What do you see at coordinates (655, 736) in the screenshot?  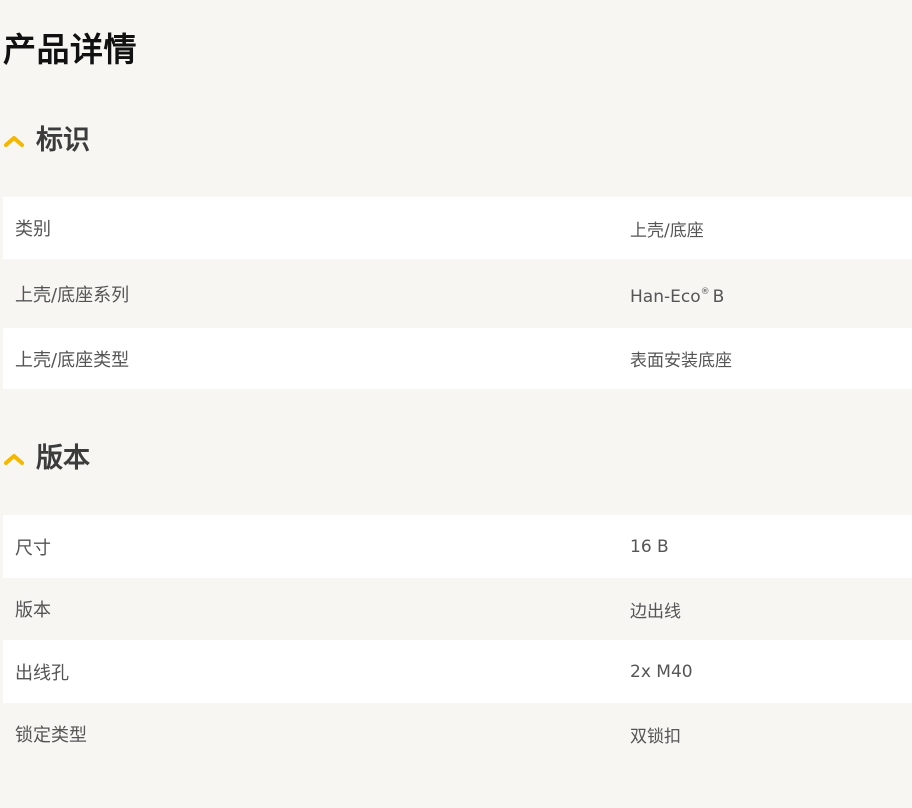 I see `row-value: 双锁扣` at bounding box center [655, 736].